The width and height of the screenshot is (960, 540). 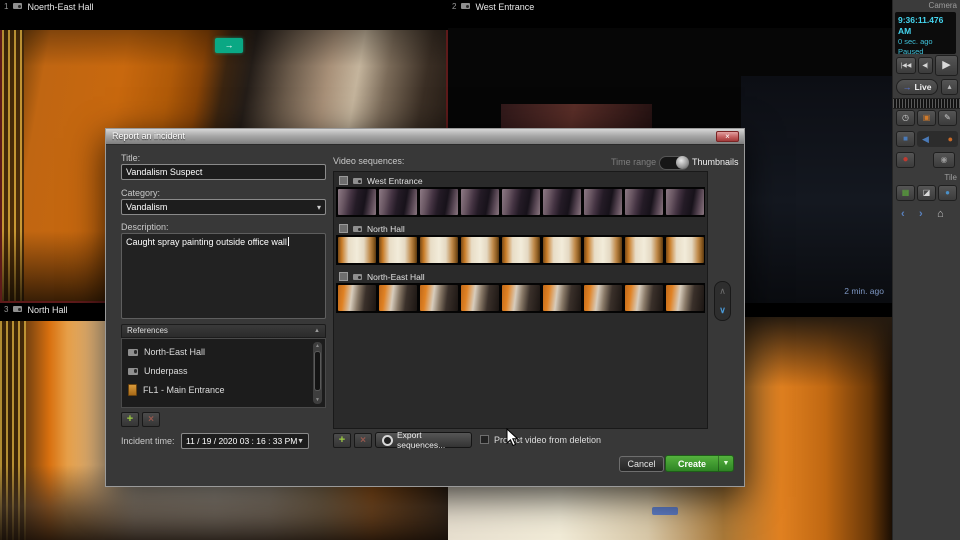 I want to click on scrollbar-thumb, so click(x=317, y=371).